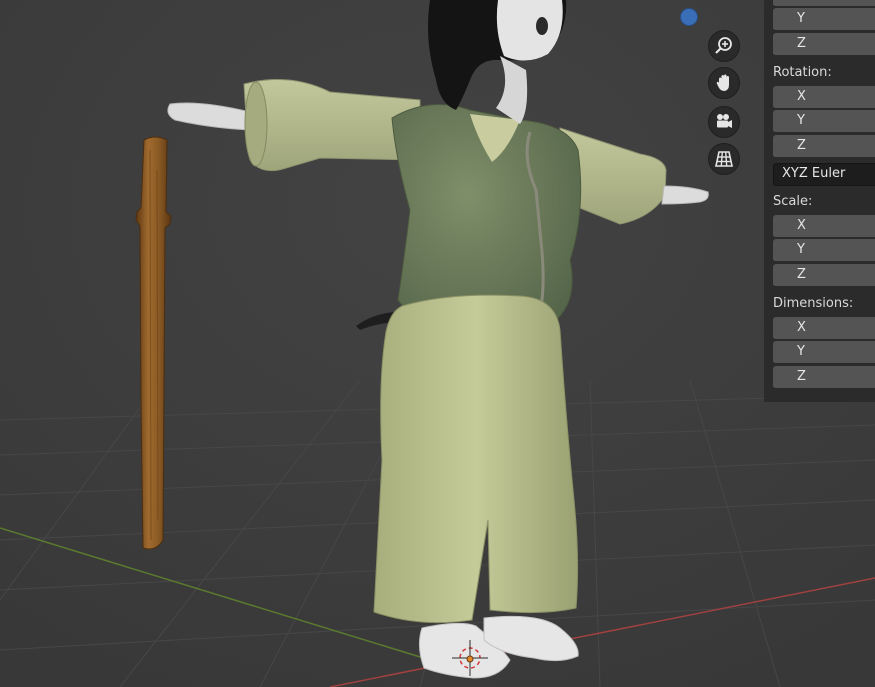 This screenshot has width=875, height=687. Describe the element at coordinates (824, 328) in the screenshot. I see `dimensions-x-field: X` at that location.